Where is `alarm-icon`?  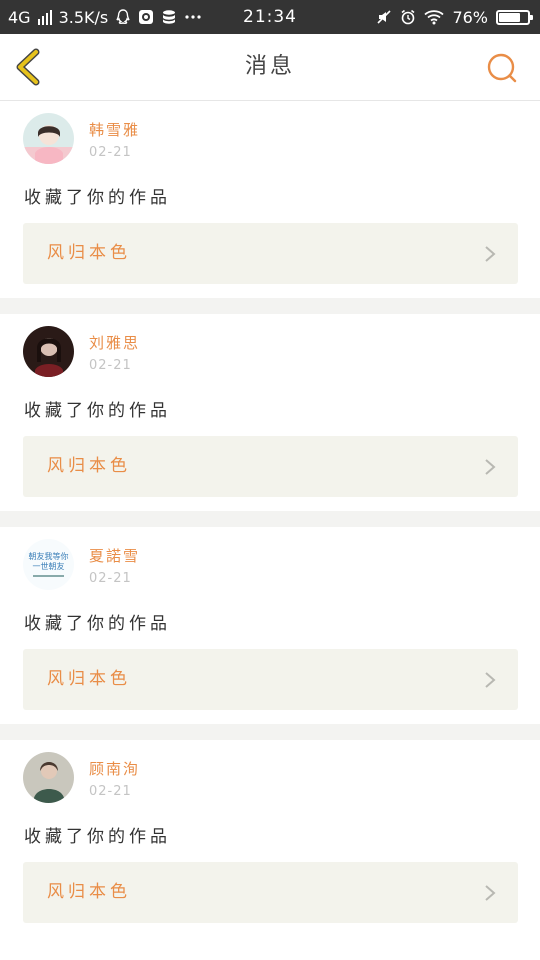
alarm-icon is located at coordinates (408, 17).